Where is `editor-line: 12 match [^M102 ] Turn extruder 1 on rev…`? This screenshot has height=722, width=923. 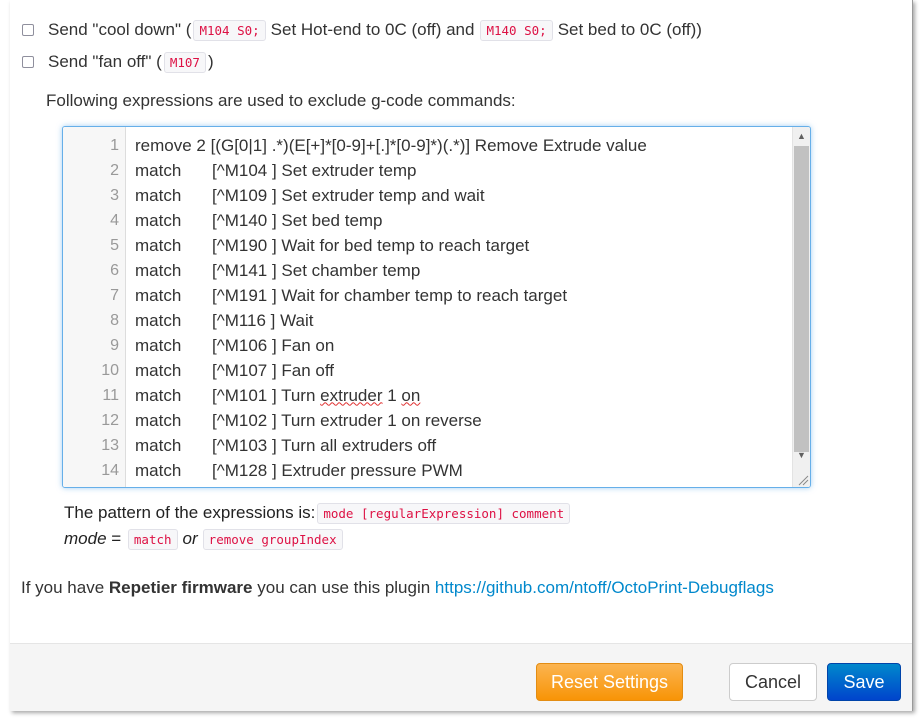 editor-line: 12 match [^M102 ] Turn extruder 1 on rev… is located at coordinates (272, 420).